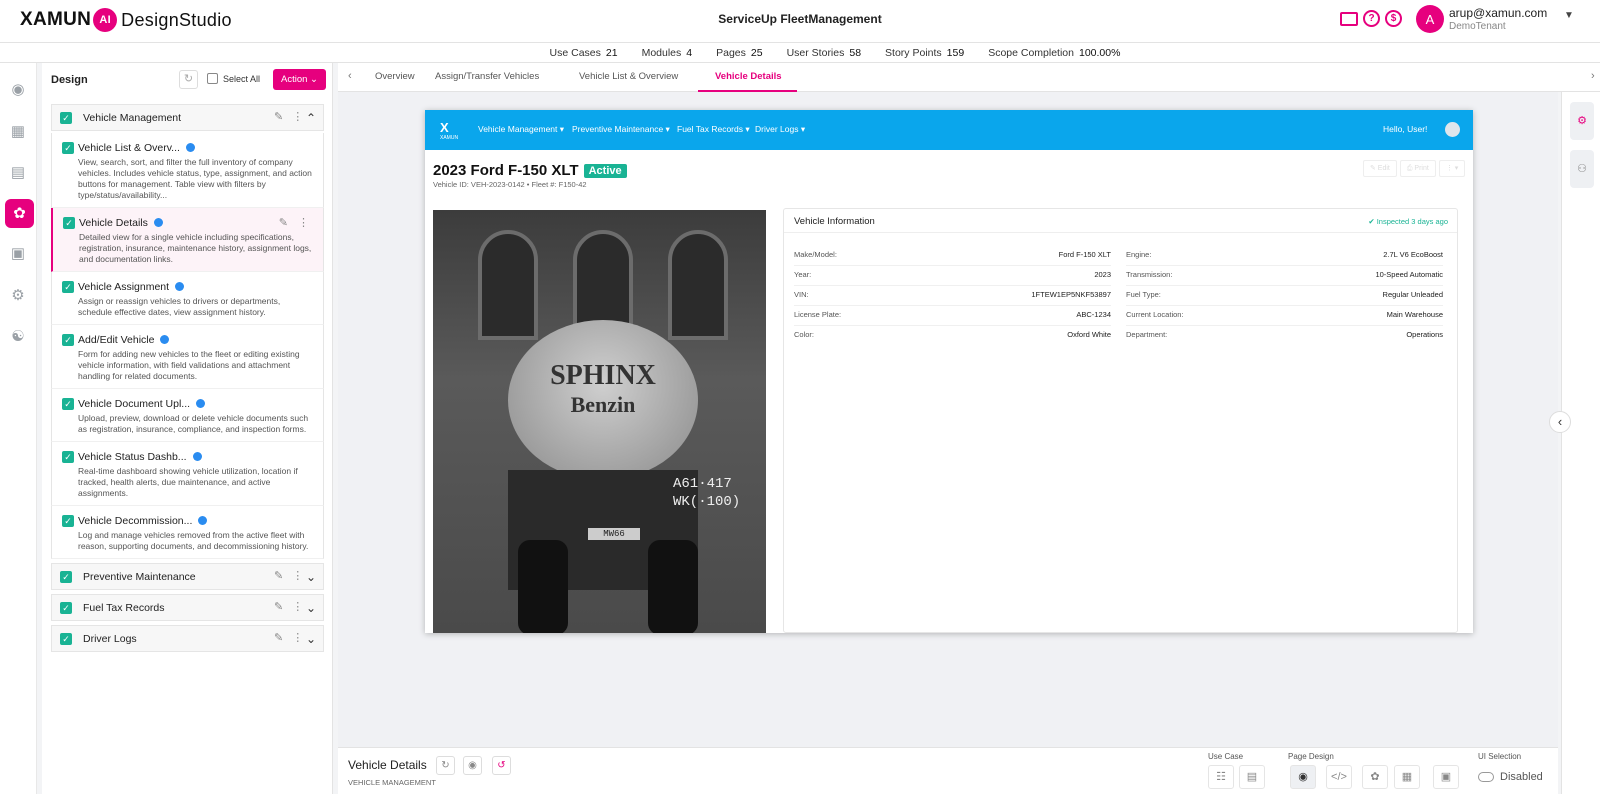 This screenshot has width=1600, height=794. I want to click on tab-vehicle-list-overview: Vehicle List & Overview, so click(628, 76).